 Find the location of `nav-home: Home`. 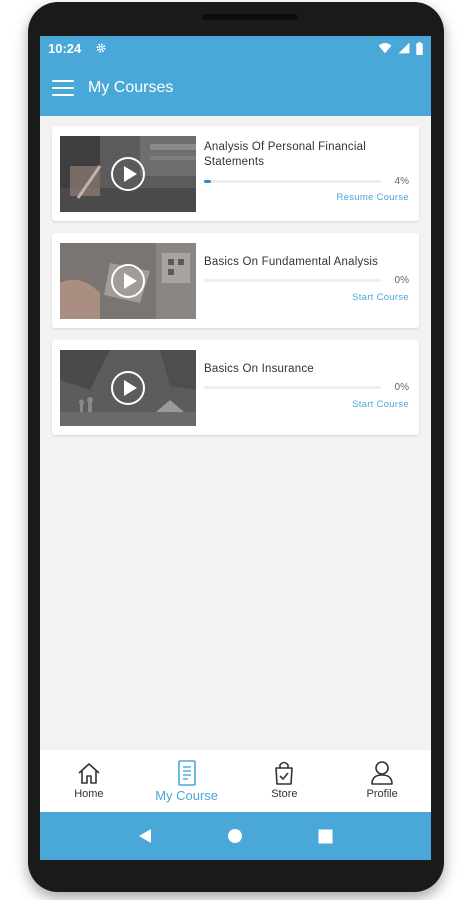

nav-home: Home is located at coordinates (89, 781).